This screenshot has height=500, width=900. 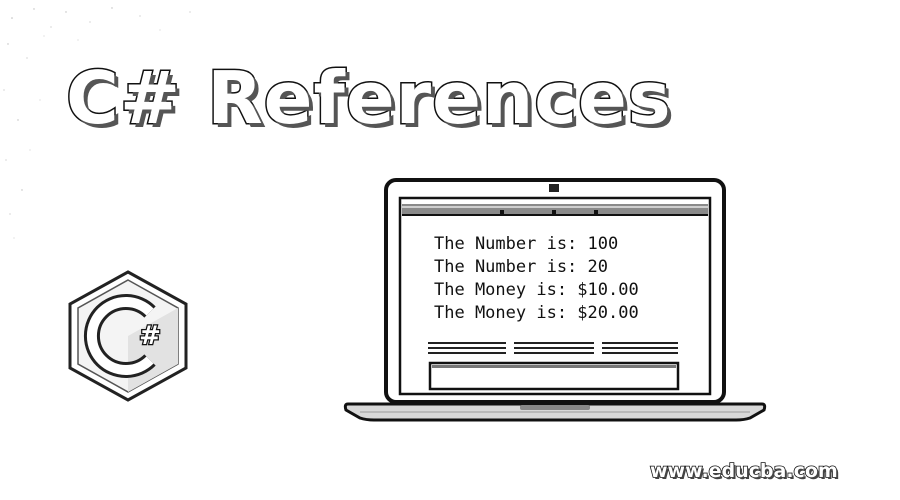 I want to click on output-line: The Number is: 20, so click(x=521, y=267).